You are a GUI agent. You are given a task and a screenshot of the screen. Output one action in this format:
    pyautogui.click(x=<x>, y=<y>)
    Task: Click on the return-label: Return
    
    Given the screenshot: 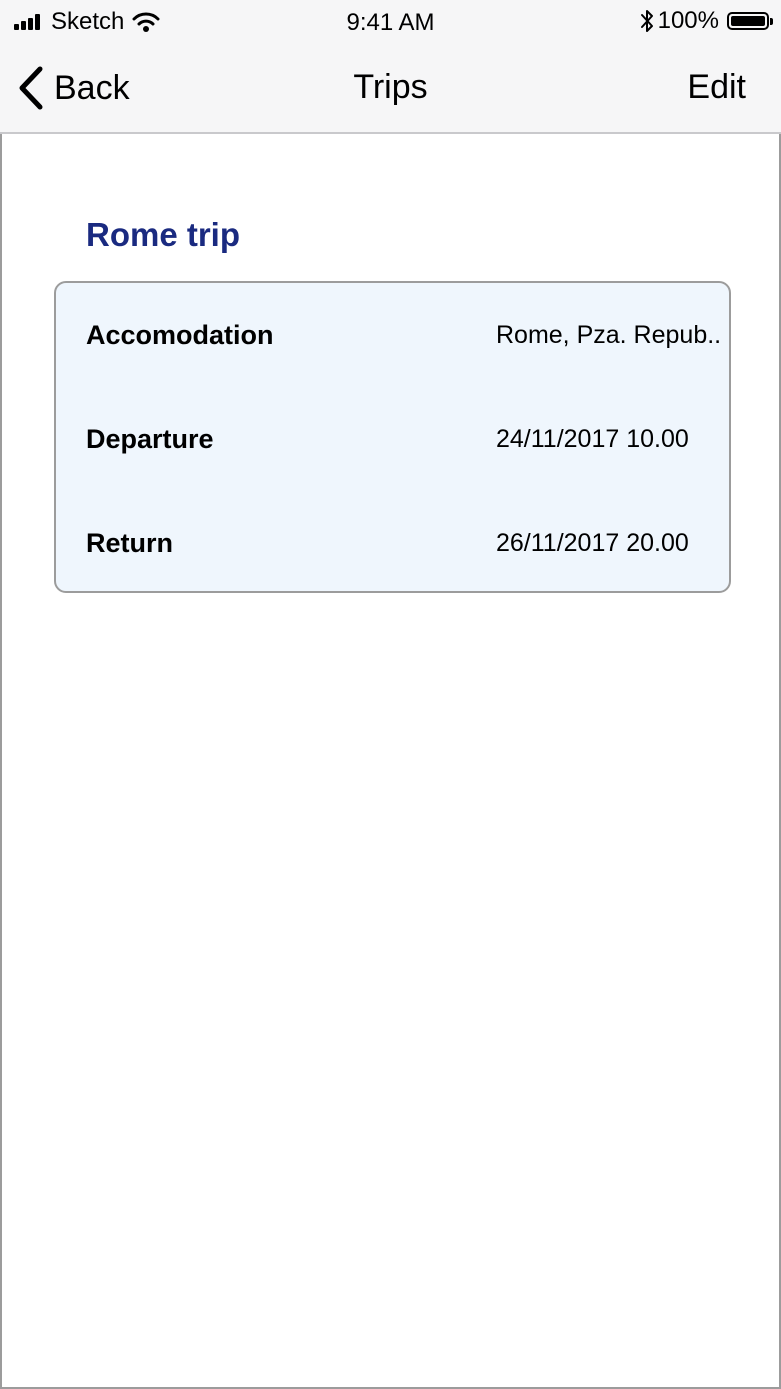 What is the action you would take?
    pyautogui.click(x=129, y=543)
    